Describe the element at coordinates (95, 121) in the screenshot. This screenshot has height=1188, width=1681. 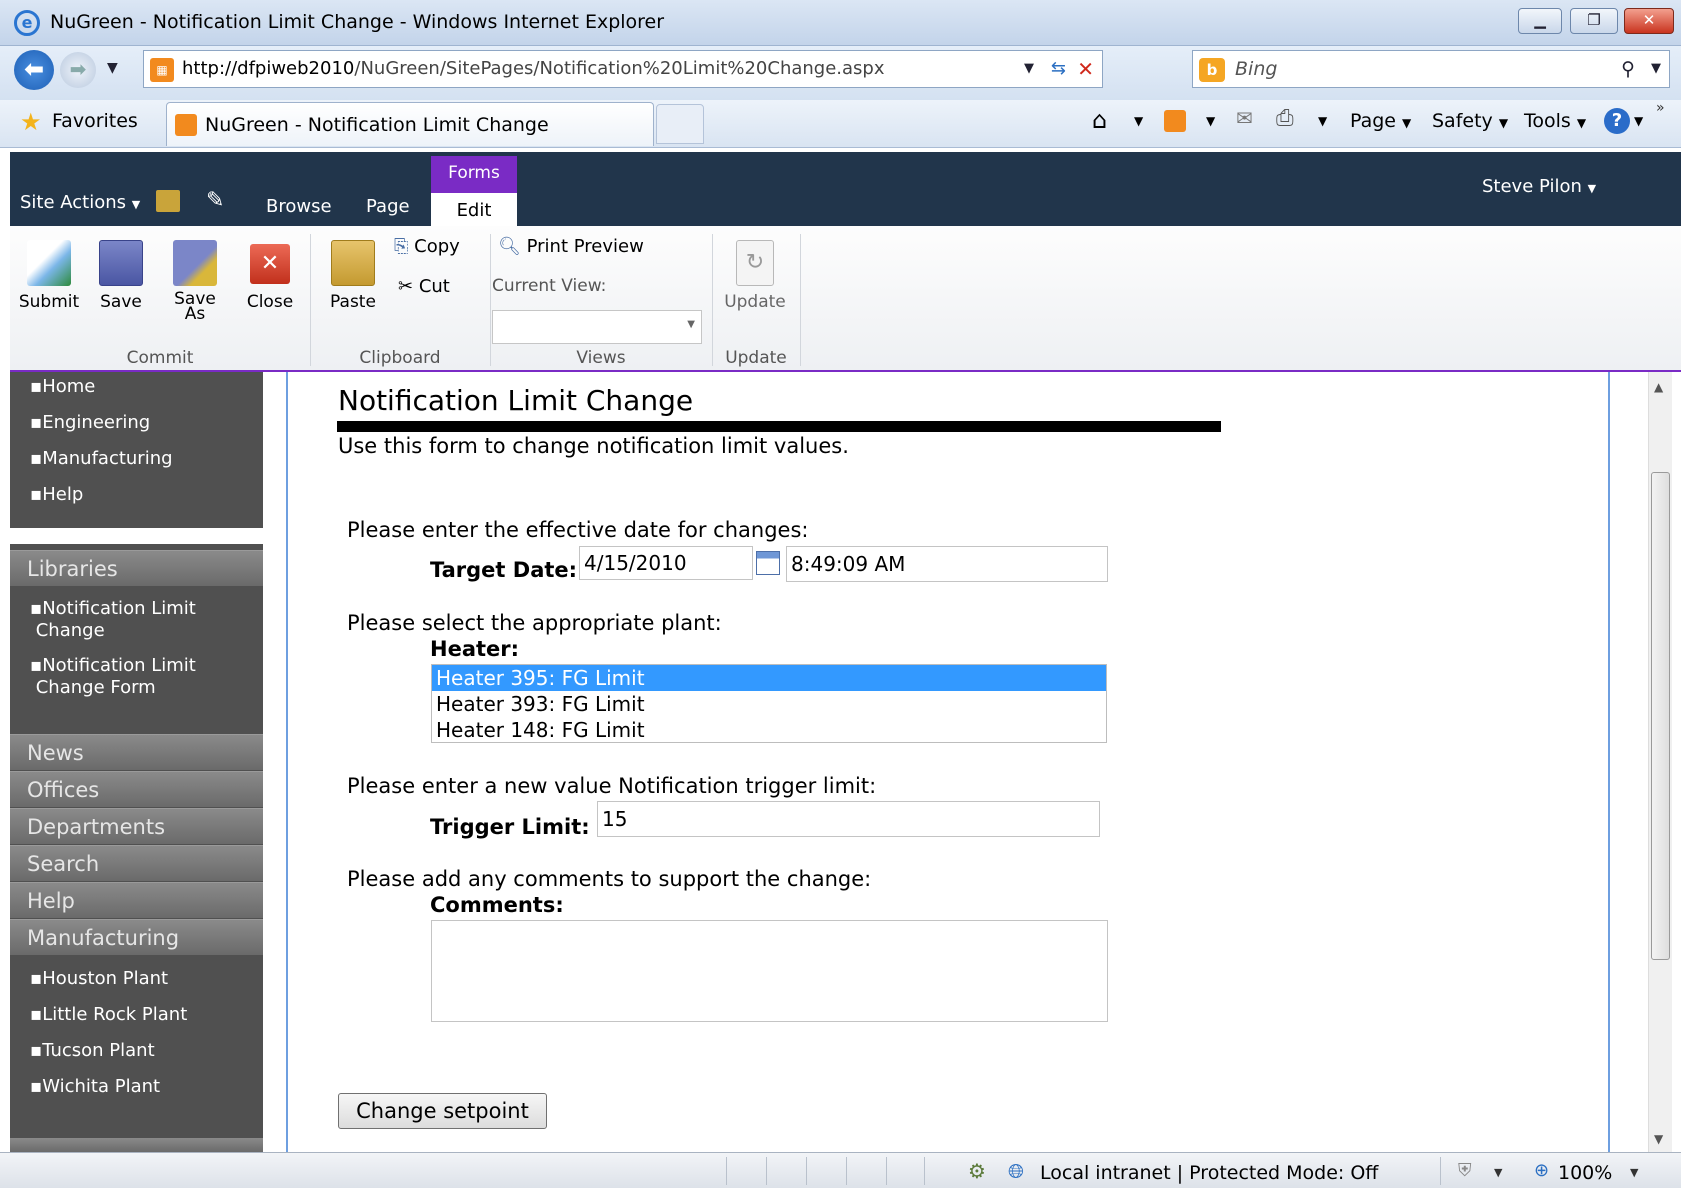
I see `favorites-button: Favorites` at that location.